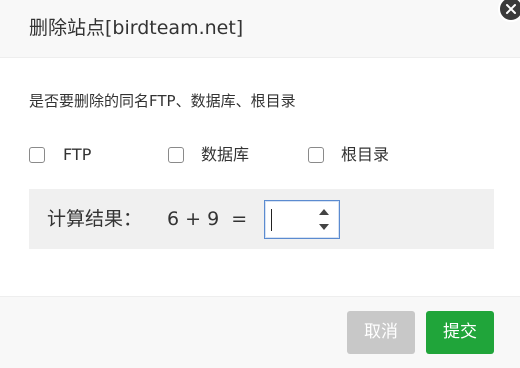 This screenshot has width=520, height=368. I want to click on checkbox-root-dir-box, so click(316, 155).